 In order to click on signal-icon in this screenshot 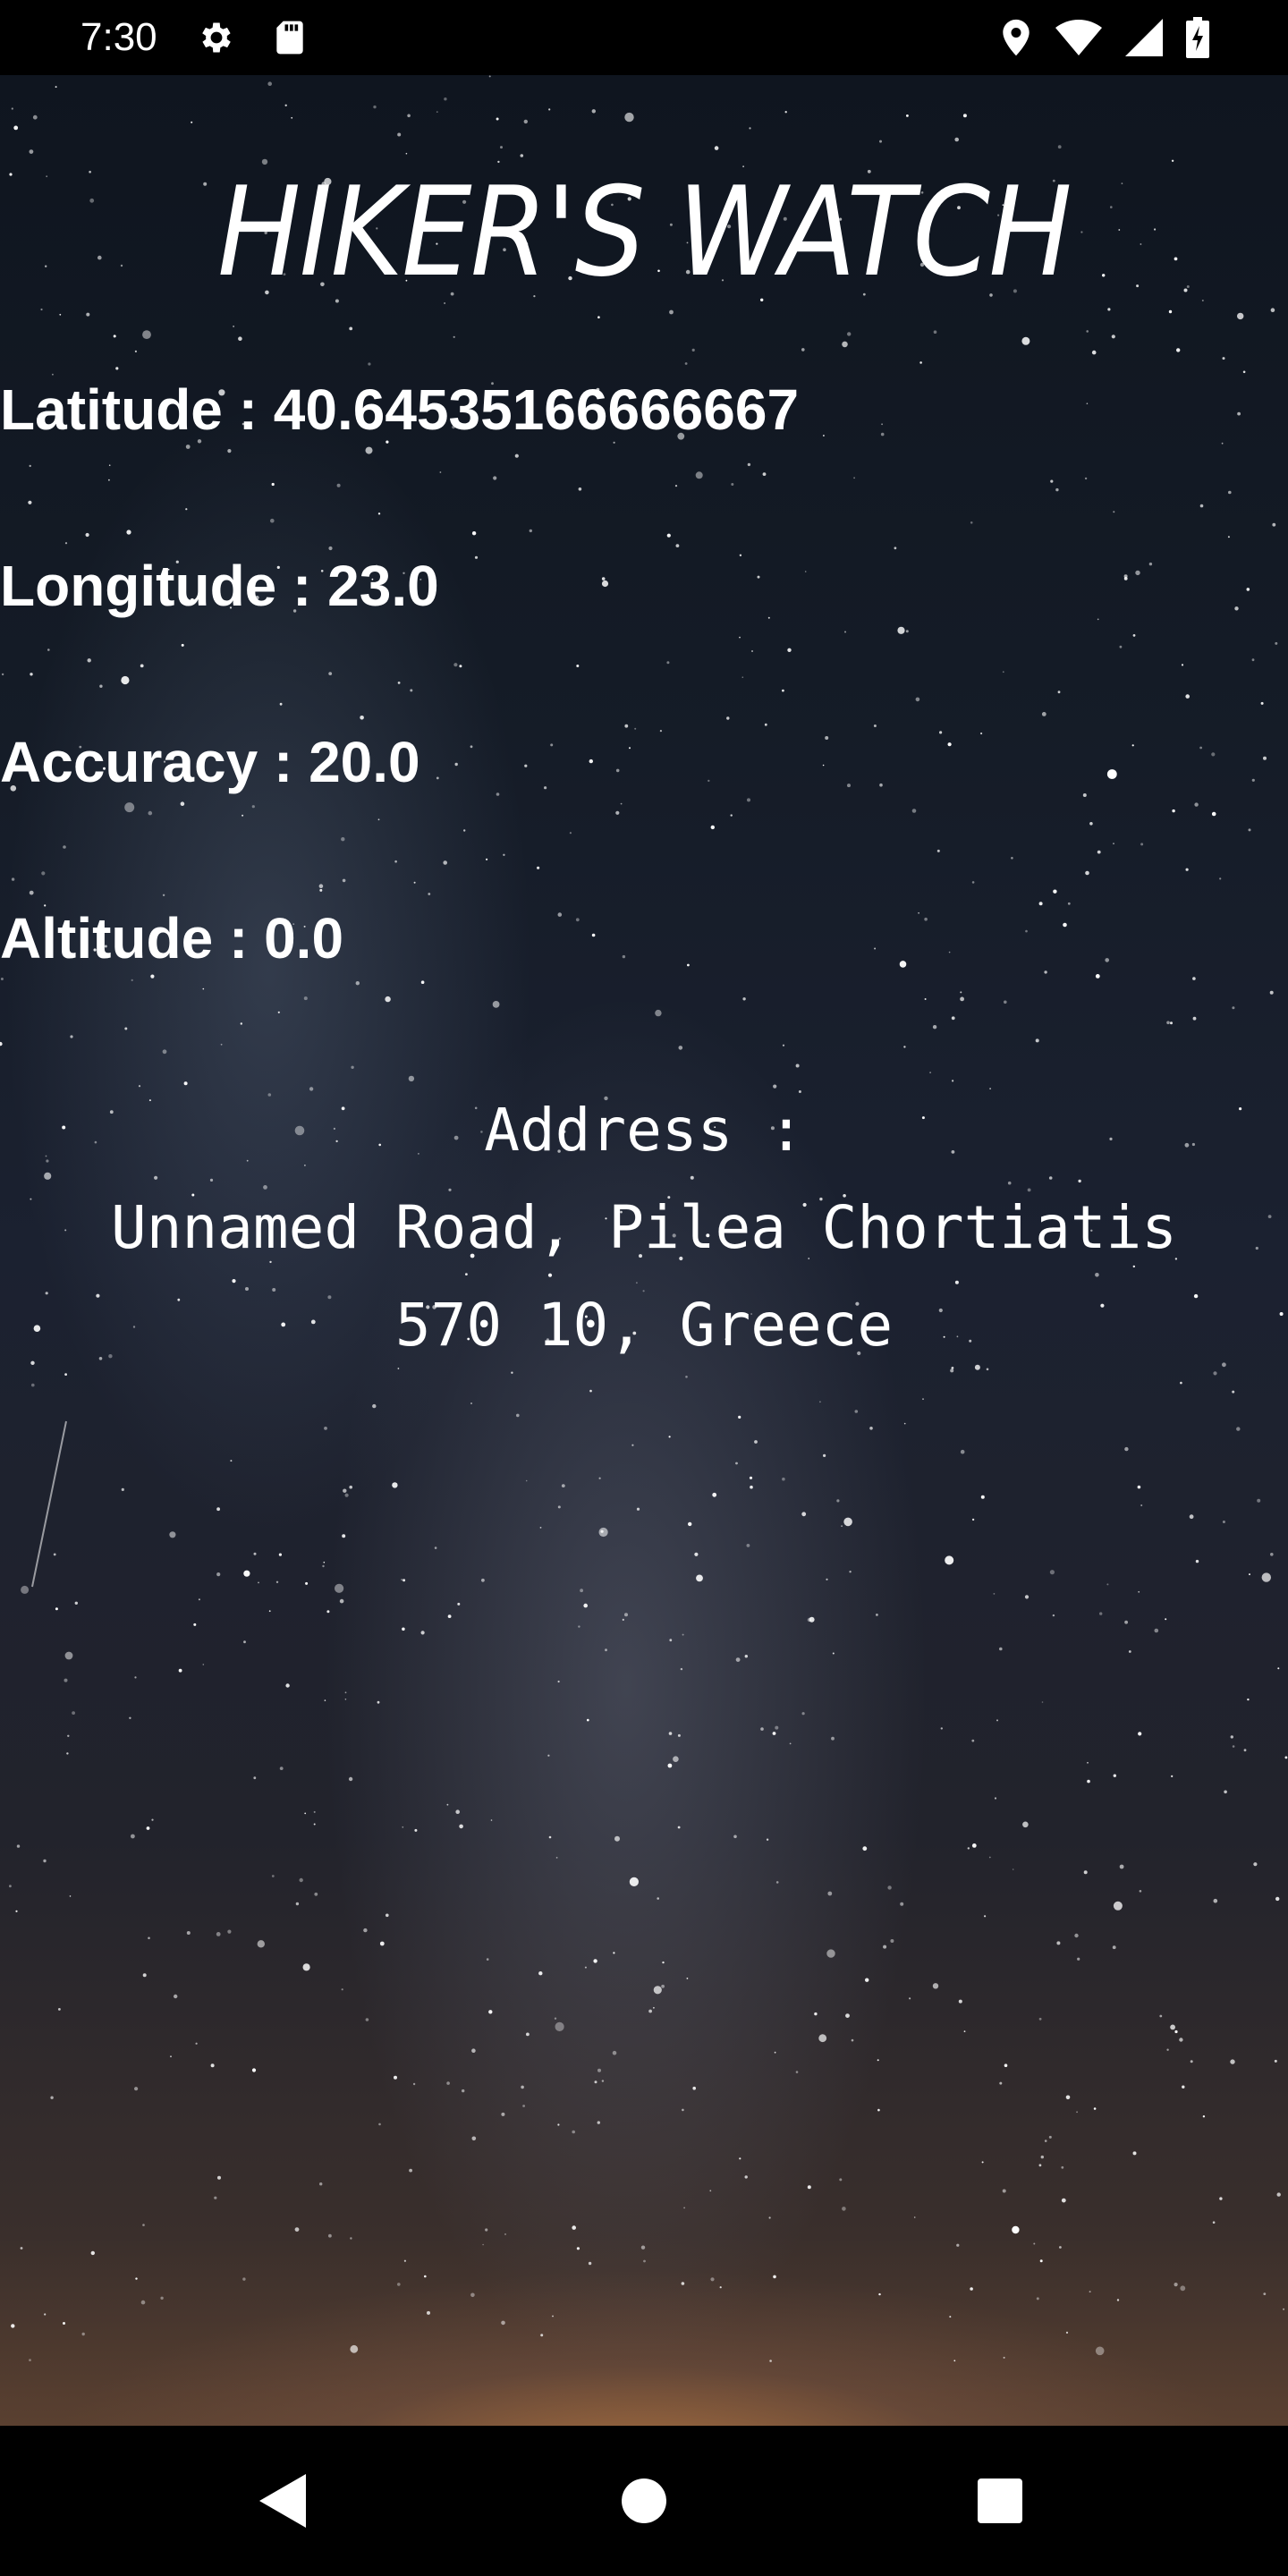, I will do `click(1144, 37)`.